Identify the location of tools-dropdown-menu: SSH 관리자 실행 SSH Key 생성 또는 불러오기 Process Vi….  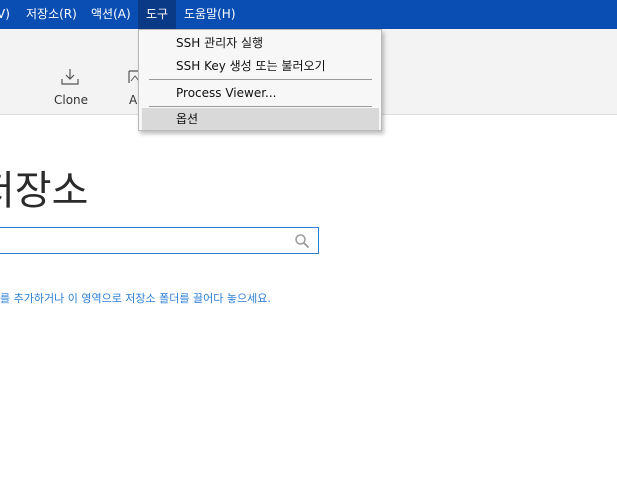
(260, 80).